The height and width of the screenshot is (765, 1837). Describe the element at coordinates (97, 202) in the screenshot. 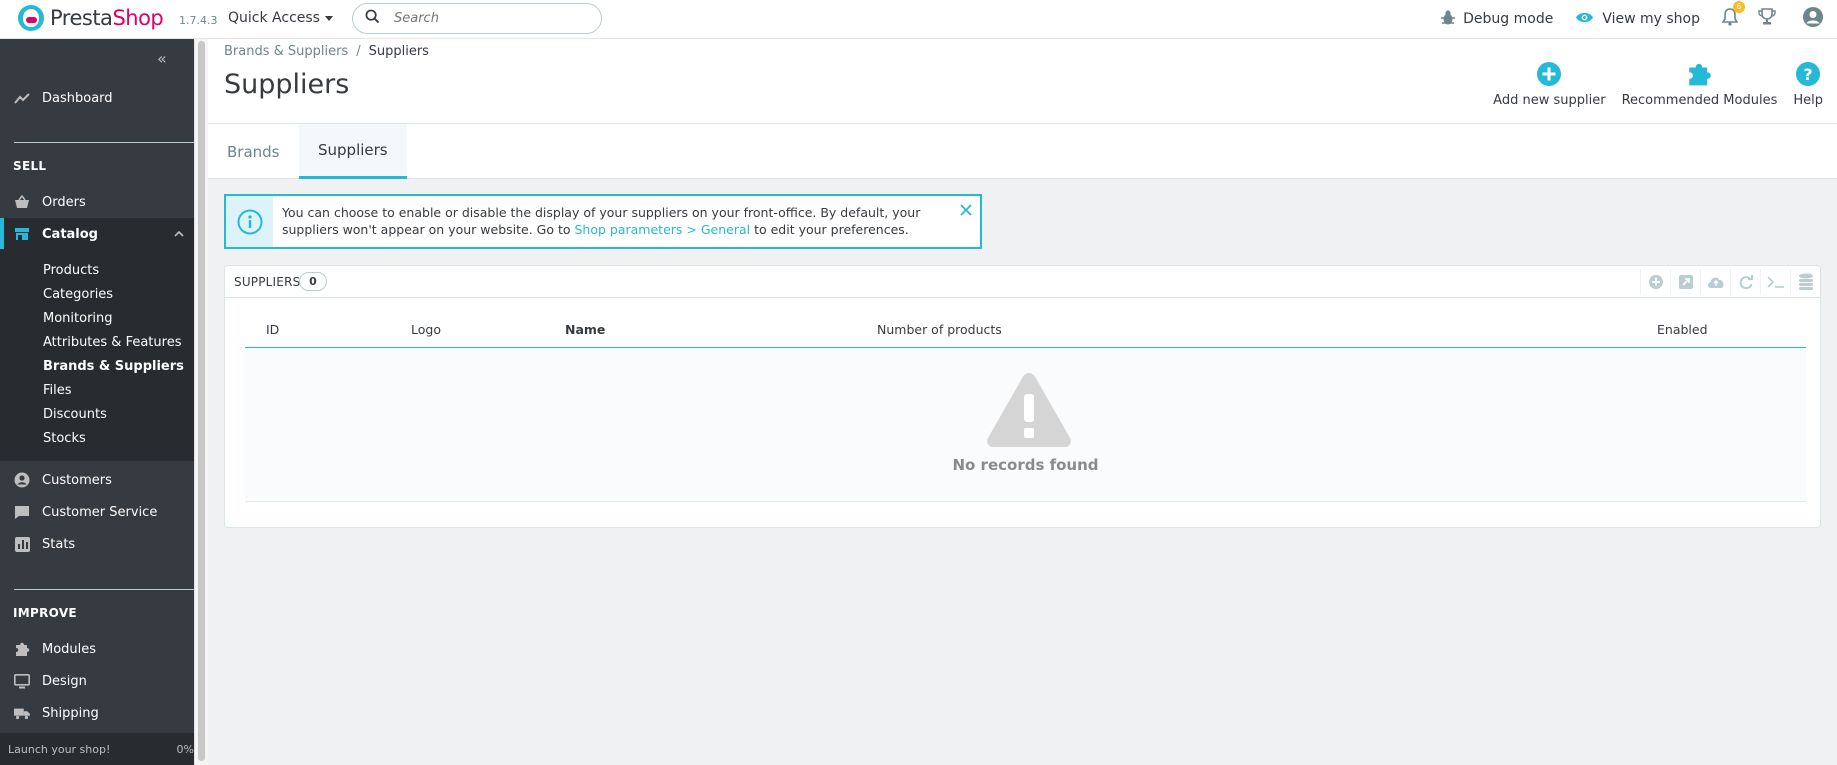

I see `sidebar-item-orders: Orders` at that location.